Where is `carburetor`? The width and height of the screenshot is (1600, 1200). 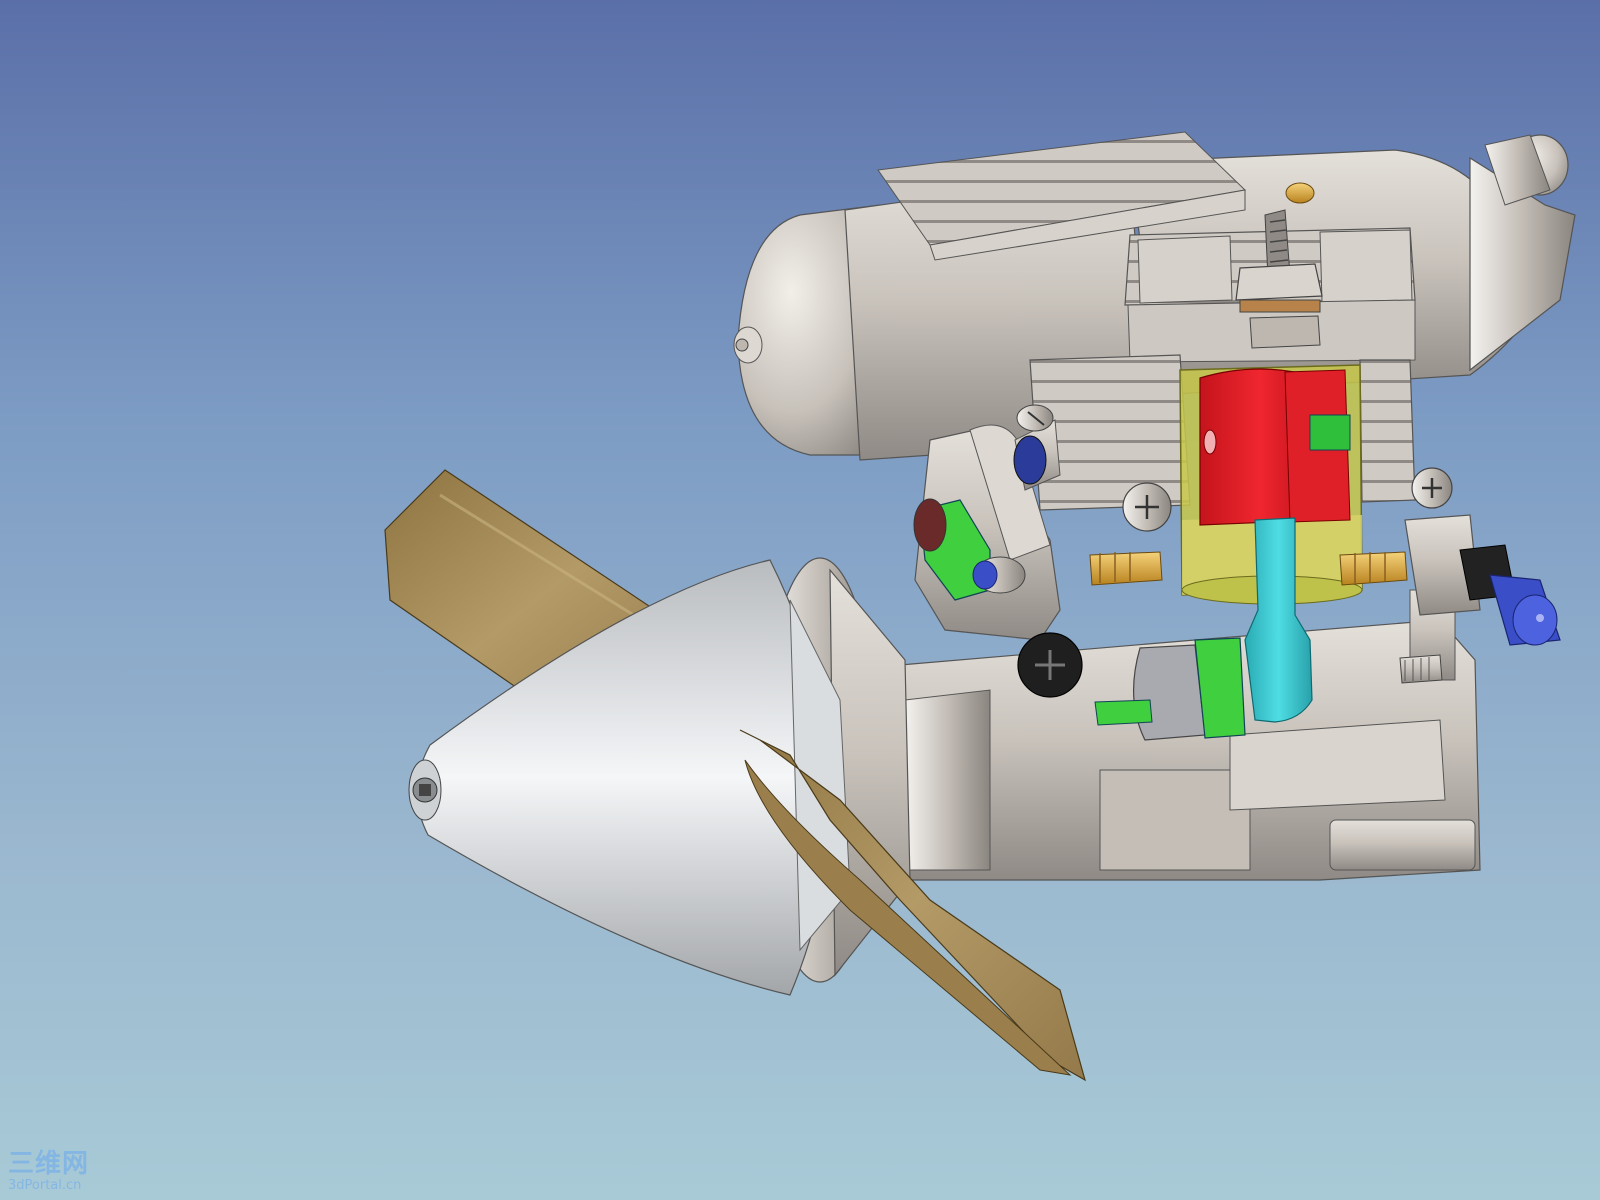
carburetor is located at coordinates (987, 522).